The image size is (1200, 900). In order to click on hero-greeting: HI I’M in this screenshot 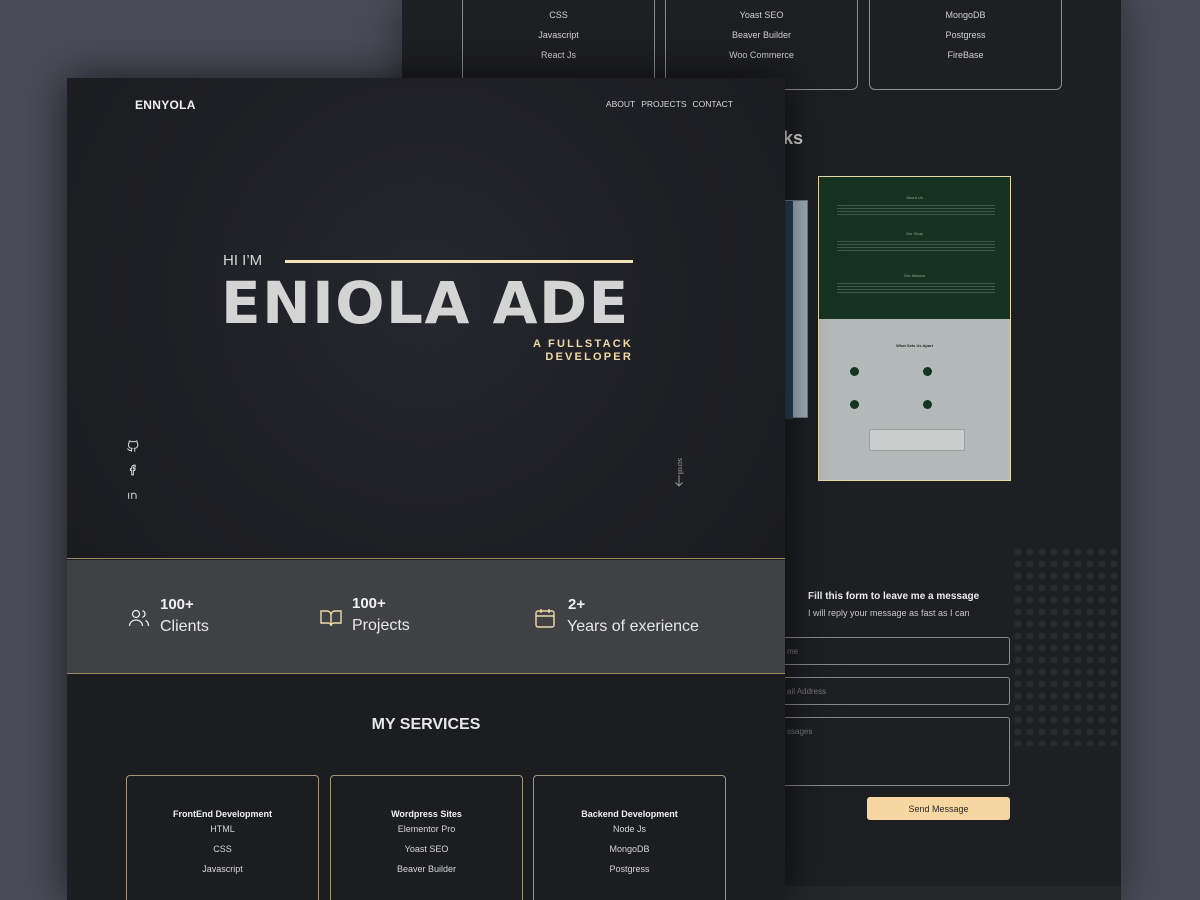, I will do `click(243, 260)`.